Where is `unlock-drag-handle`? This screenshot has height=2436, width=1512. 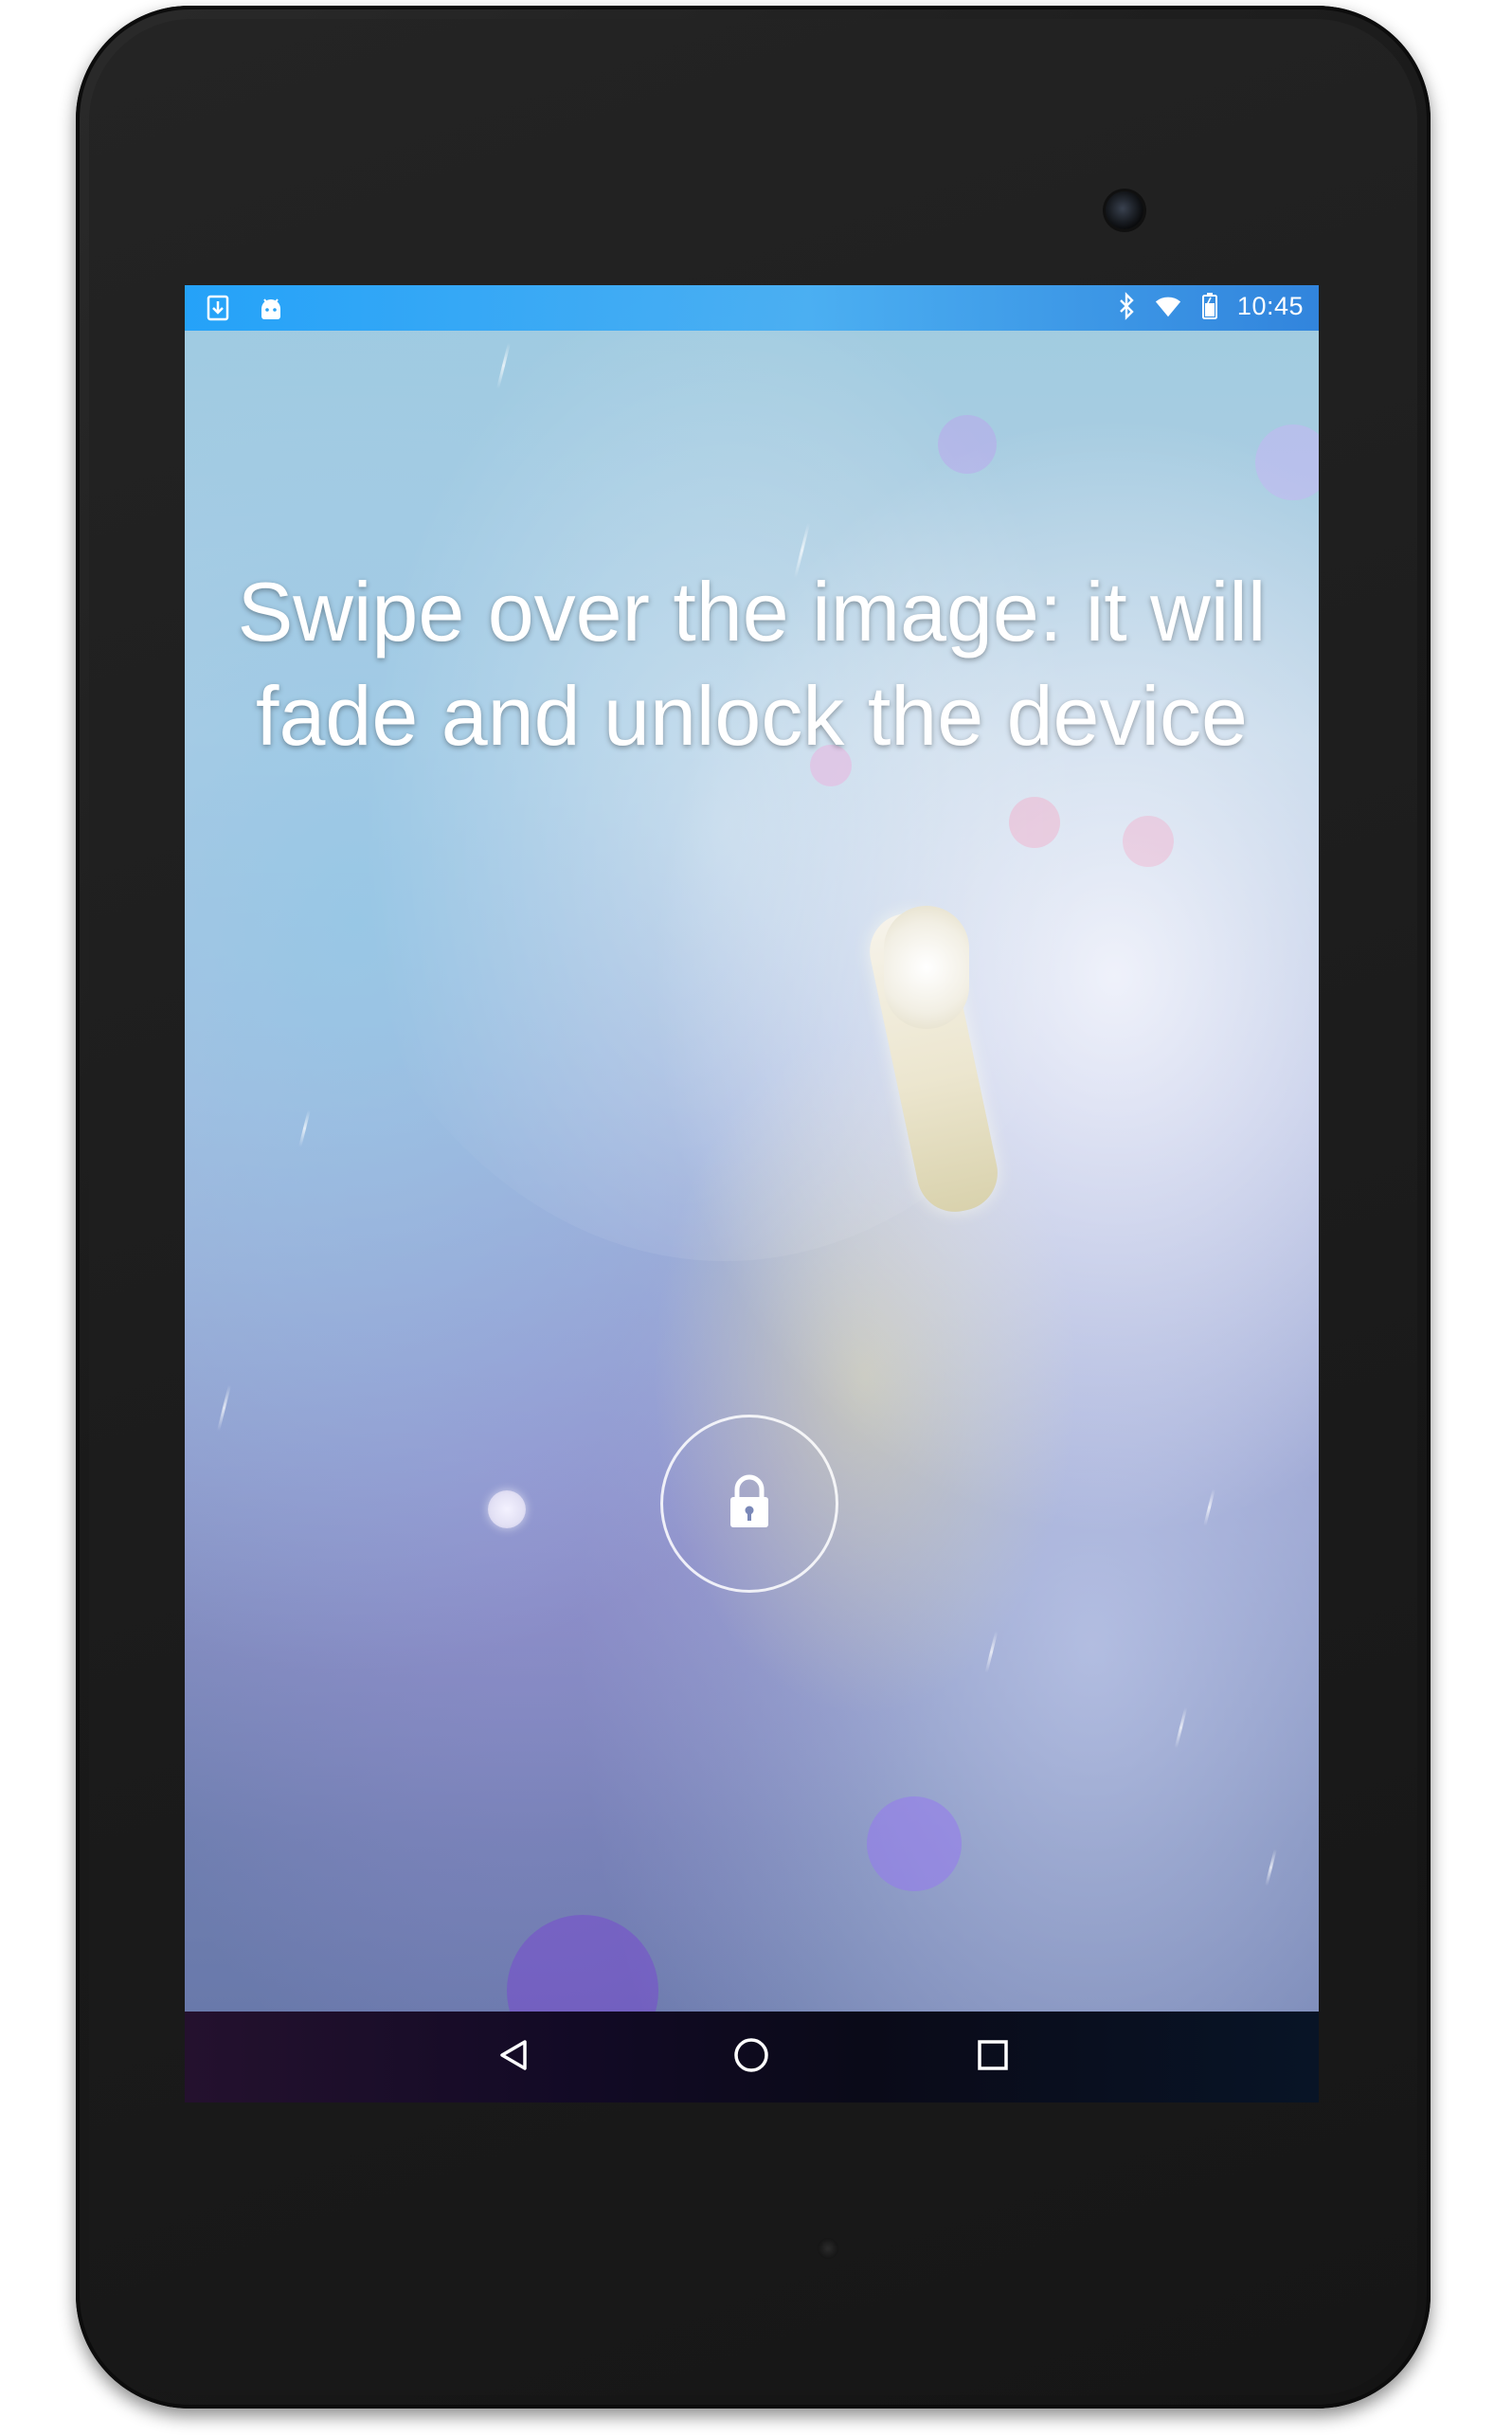
unlock-drag-handle is located at coordinates (507, 1509).